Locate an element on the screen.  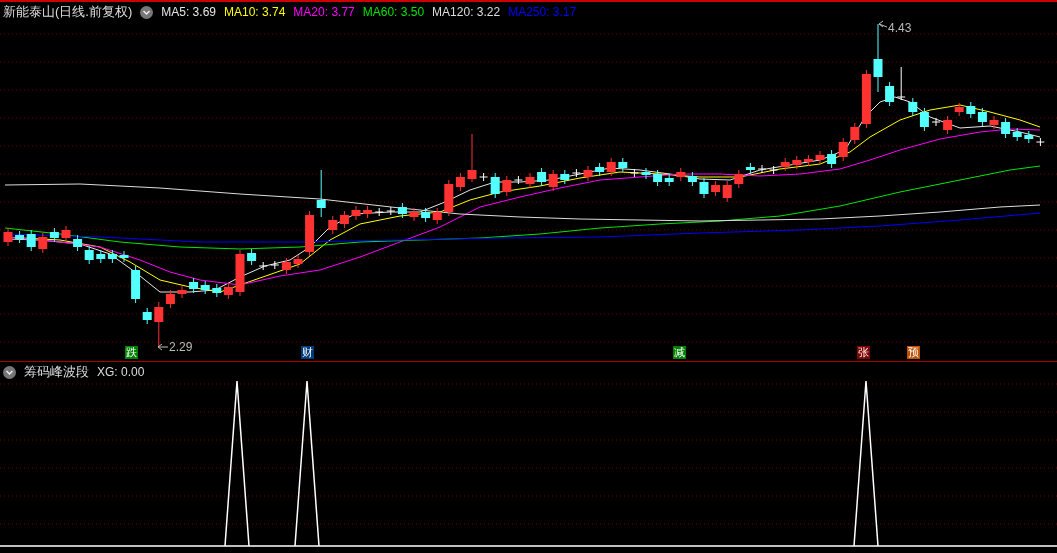
indicator-title: 筹码峰波段 is located at coordinates (56, 372).